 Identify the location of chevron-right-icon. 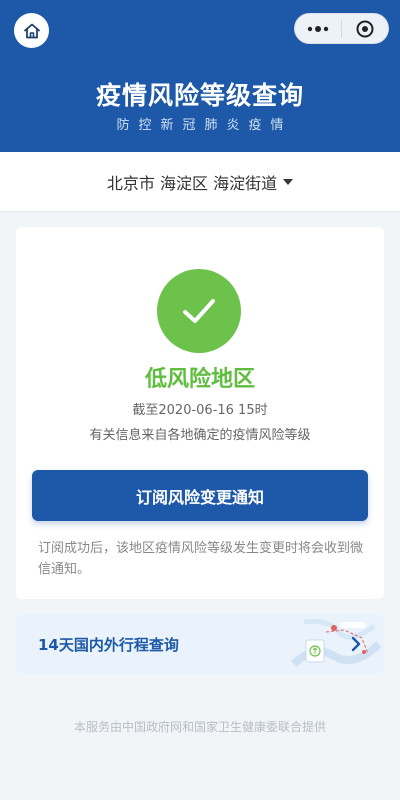
(356, 644).